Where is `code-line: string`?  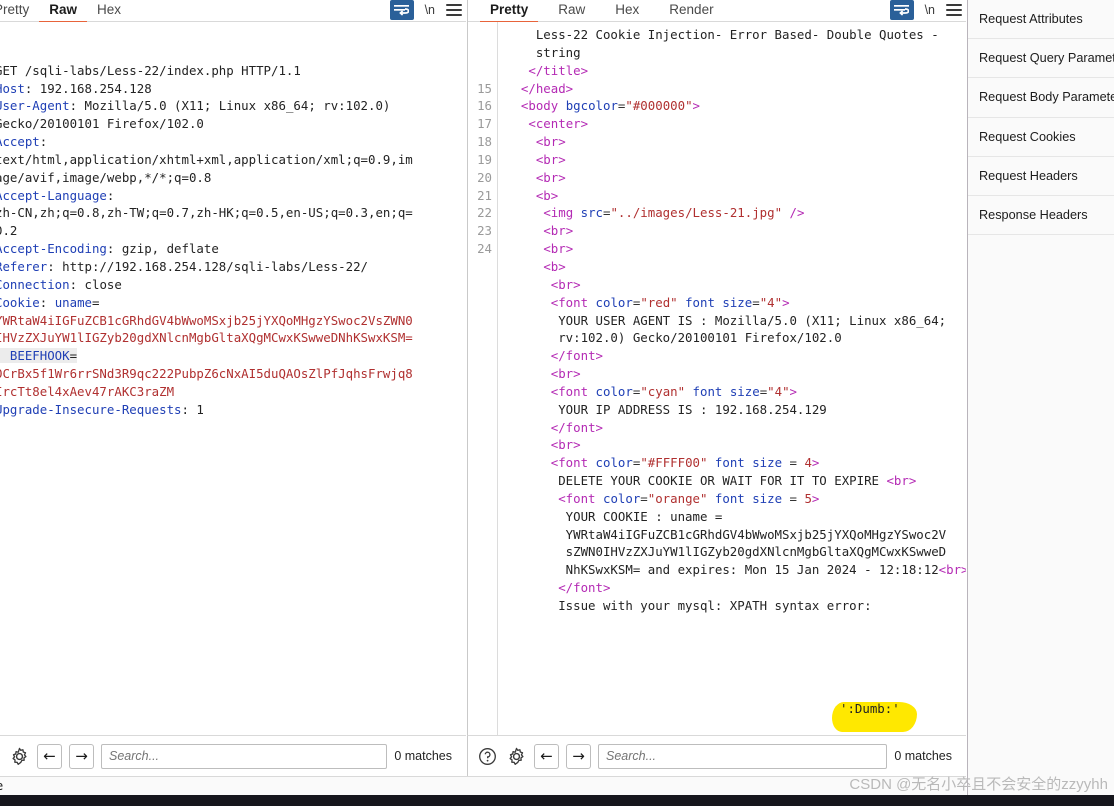 code-line: string is located at coordinates (736, 53).